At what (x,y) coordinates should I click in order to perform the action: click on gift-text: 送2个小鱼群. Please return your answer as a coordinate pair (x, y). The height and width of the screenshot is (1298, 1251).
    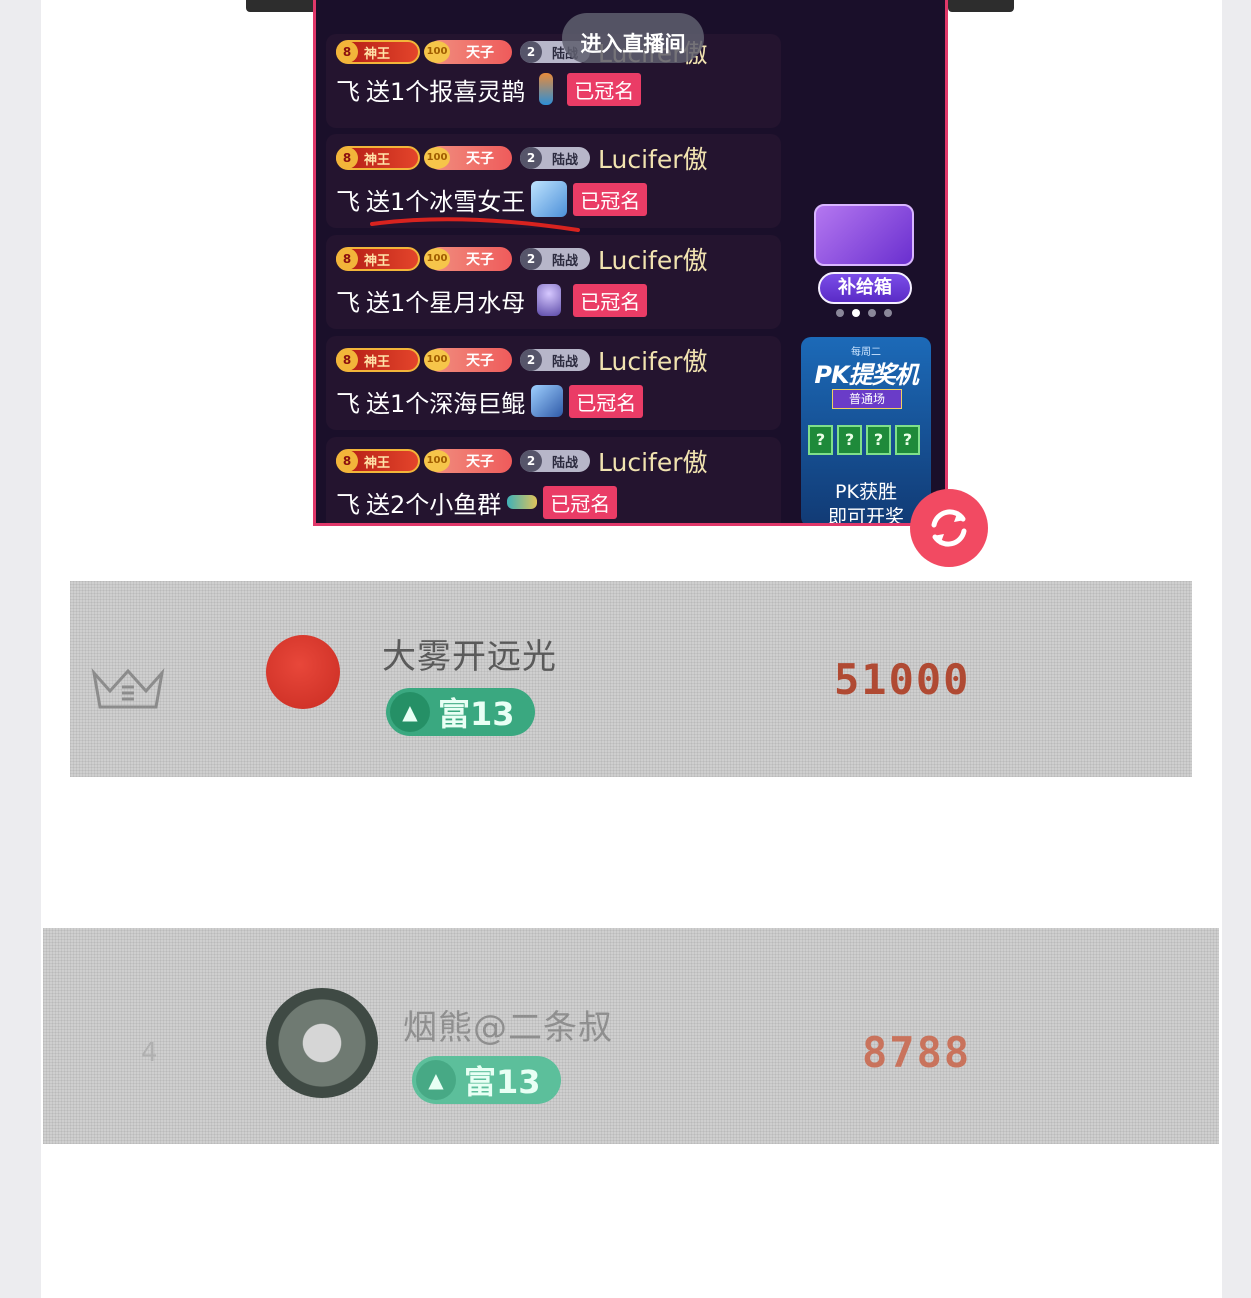
    Looking at the image, I should click on (434, 504).